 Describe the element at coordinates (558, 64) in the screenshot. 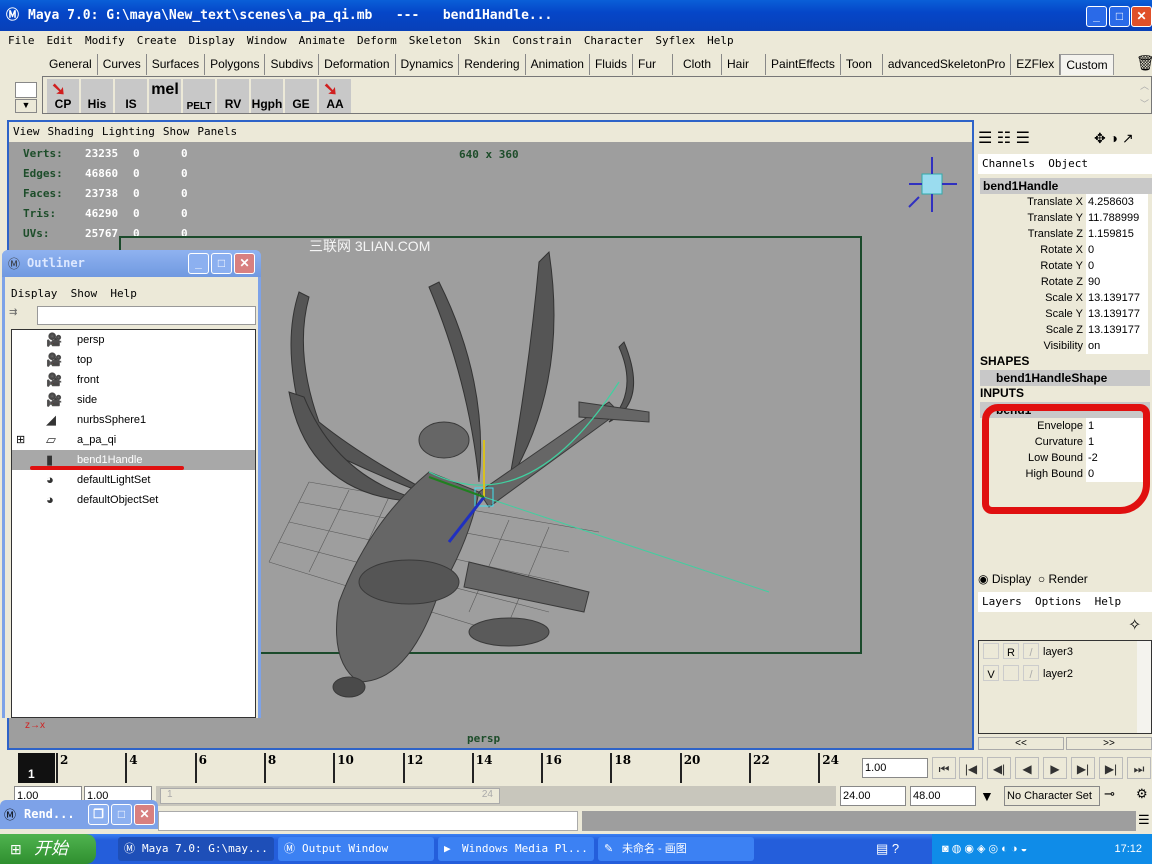

I see `shelf-tab-animation: Animation` at that location.